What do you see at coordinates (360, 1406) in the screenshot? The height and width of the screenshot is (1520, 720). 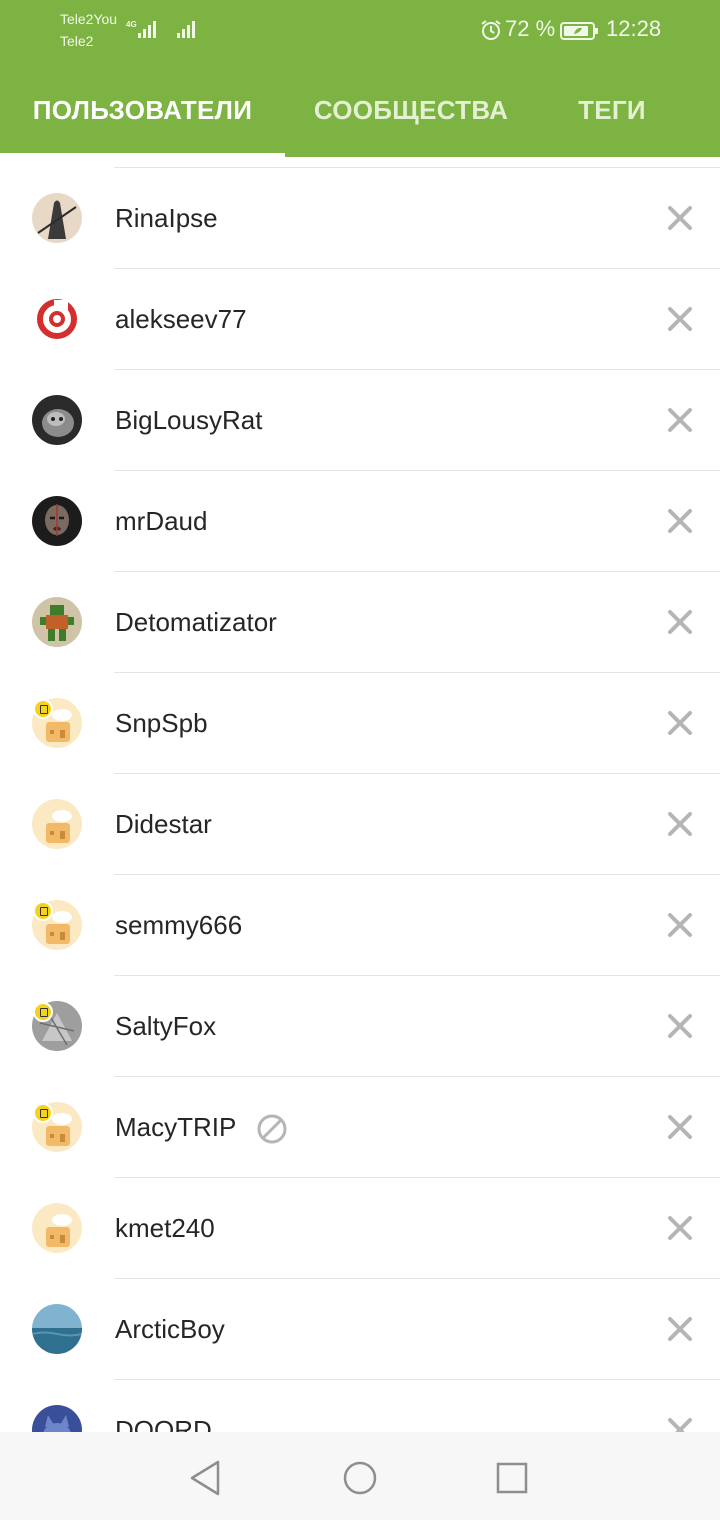 I see `list-item: DOORD` at bounding box center [360, 1406].